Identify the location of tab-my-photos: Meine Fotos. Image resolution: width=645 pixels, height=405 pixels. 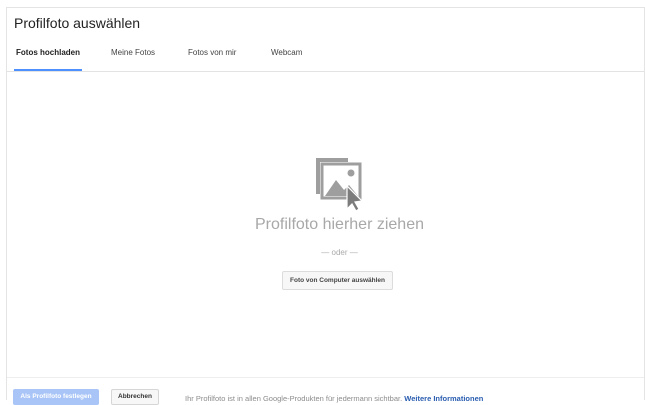
(133, 59).